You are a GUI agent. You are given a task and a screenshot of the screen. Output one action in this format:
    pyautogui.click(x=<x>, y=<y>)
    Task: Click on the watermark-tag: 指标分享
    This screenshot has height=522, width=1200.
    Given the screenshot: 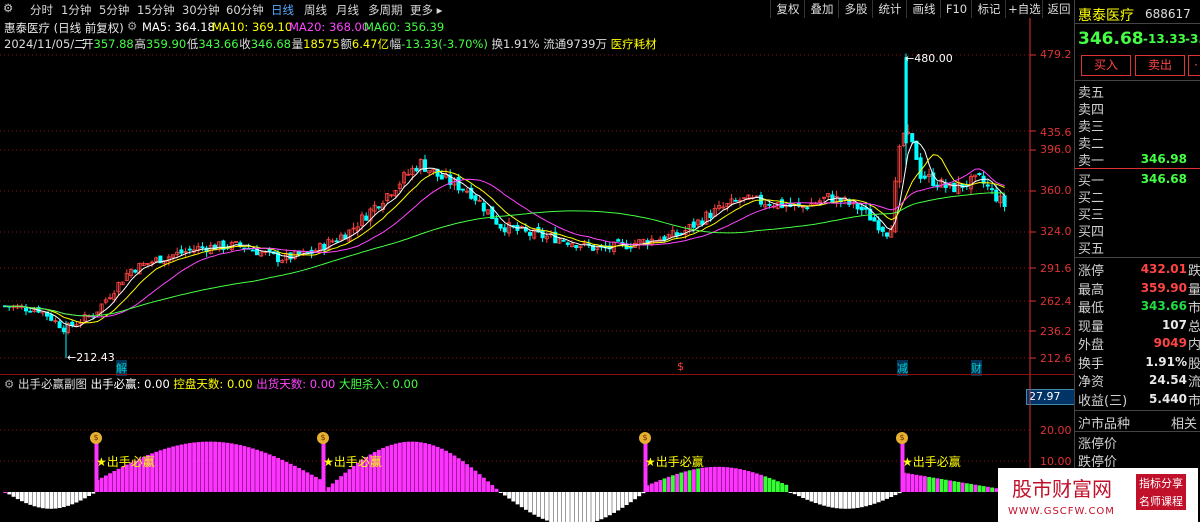 What is the action you would take?
    pyautogui.click(x=1161, y=483)
    